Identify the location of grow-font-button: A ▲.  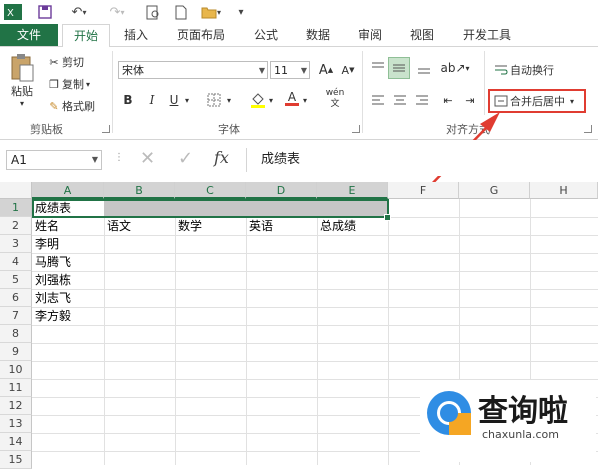
(326, 70).